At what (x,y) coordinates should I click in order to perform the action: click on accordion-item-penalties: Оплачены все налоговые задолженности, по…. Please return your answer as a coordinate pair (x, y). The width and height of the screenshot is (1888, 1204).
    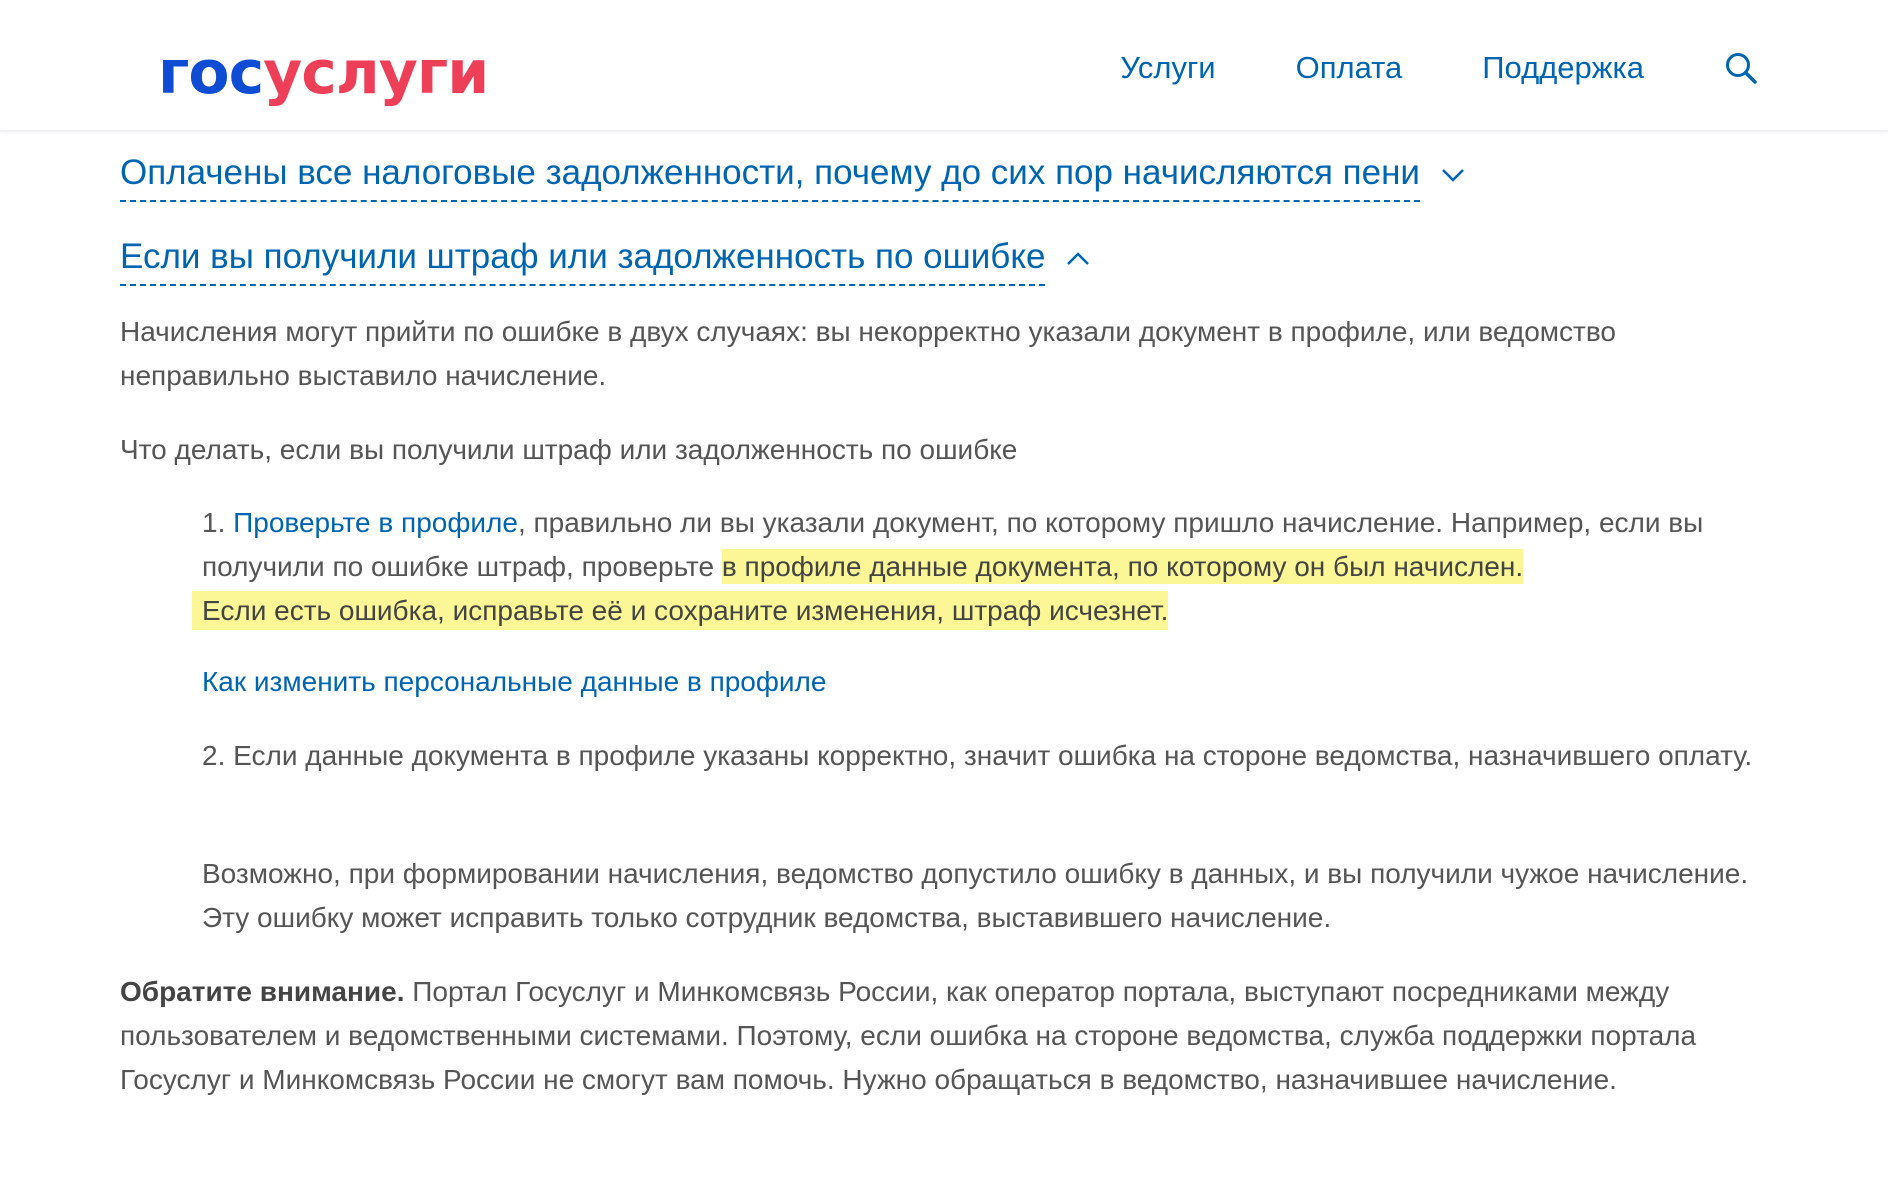
    Looking at the image, I should click on (793, 175).